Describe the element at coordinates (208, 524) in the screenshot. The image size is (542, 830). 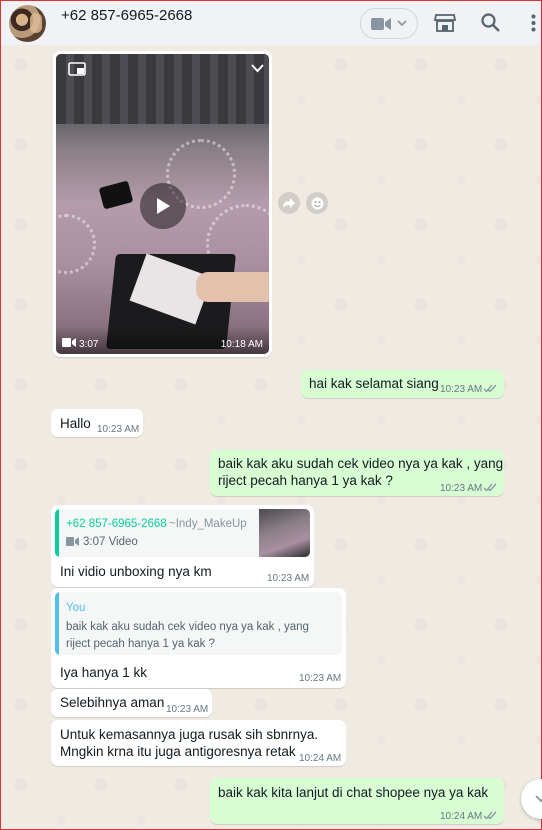
I see `quote-alias: ~Indy_MakeUp` at that location.